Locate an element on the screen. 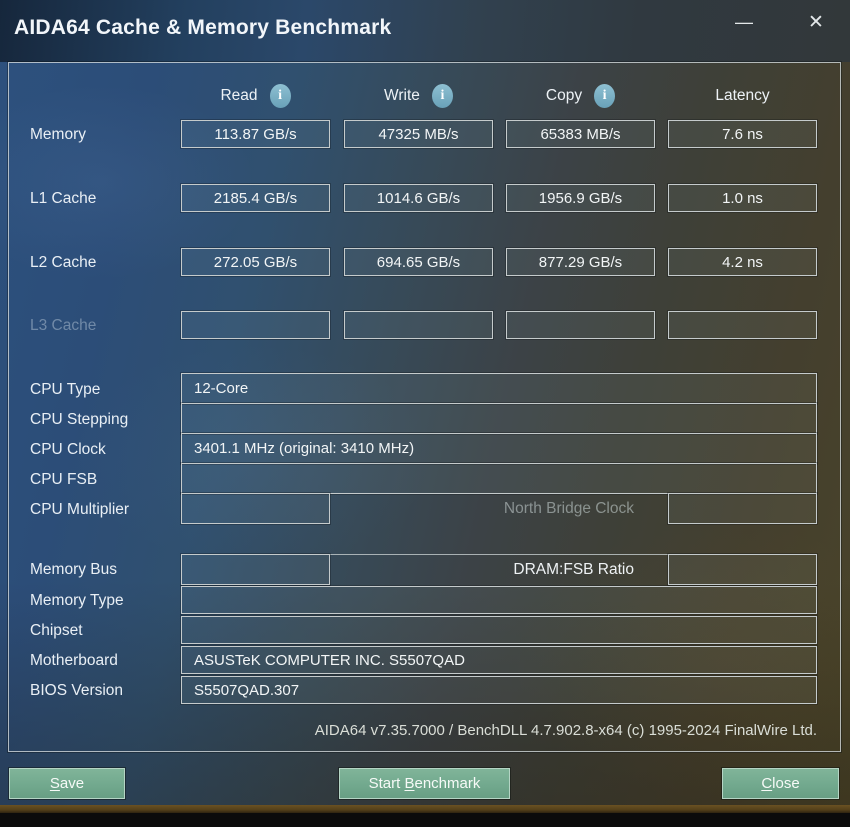  desktop-taskbar-strip is located at coordinates (425, 820).